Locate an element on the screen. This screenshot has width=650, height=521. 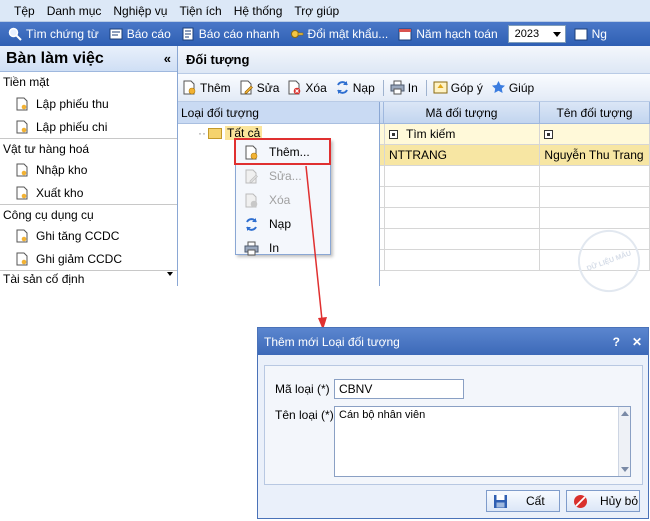
sidebar-item-tool-decrease: Ghi giảm CCDC is located at coordinates (88, 258).